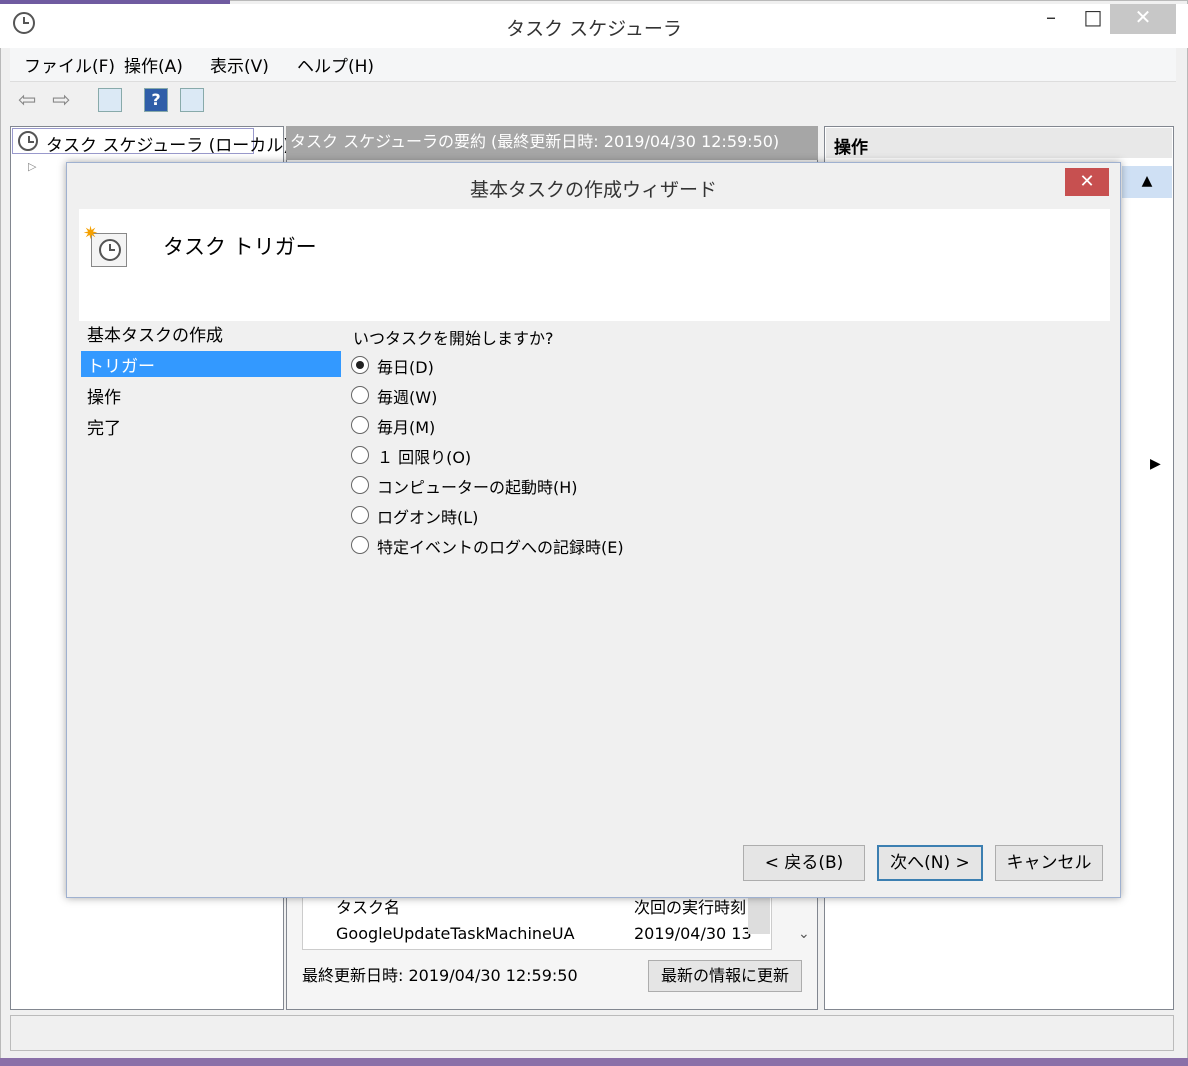 This screenshot has height=1066, width=1188. I want to click on scroll-up-icon: ▲, so click(1147, 182).